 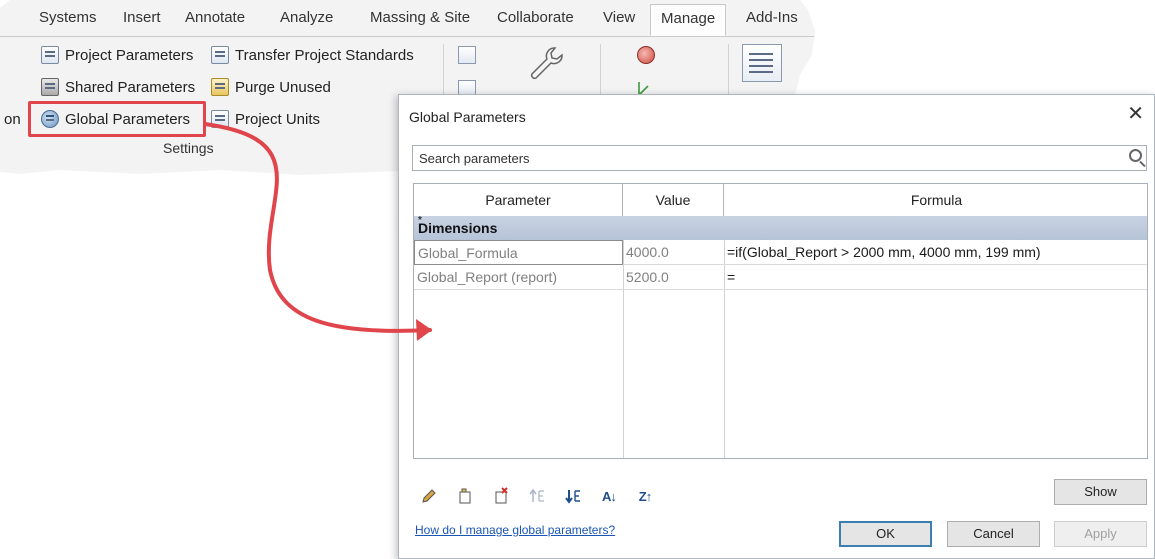 I want to click on ok-button: OK, so click(x=885, y=534).